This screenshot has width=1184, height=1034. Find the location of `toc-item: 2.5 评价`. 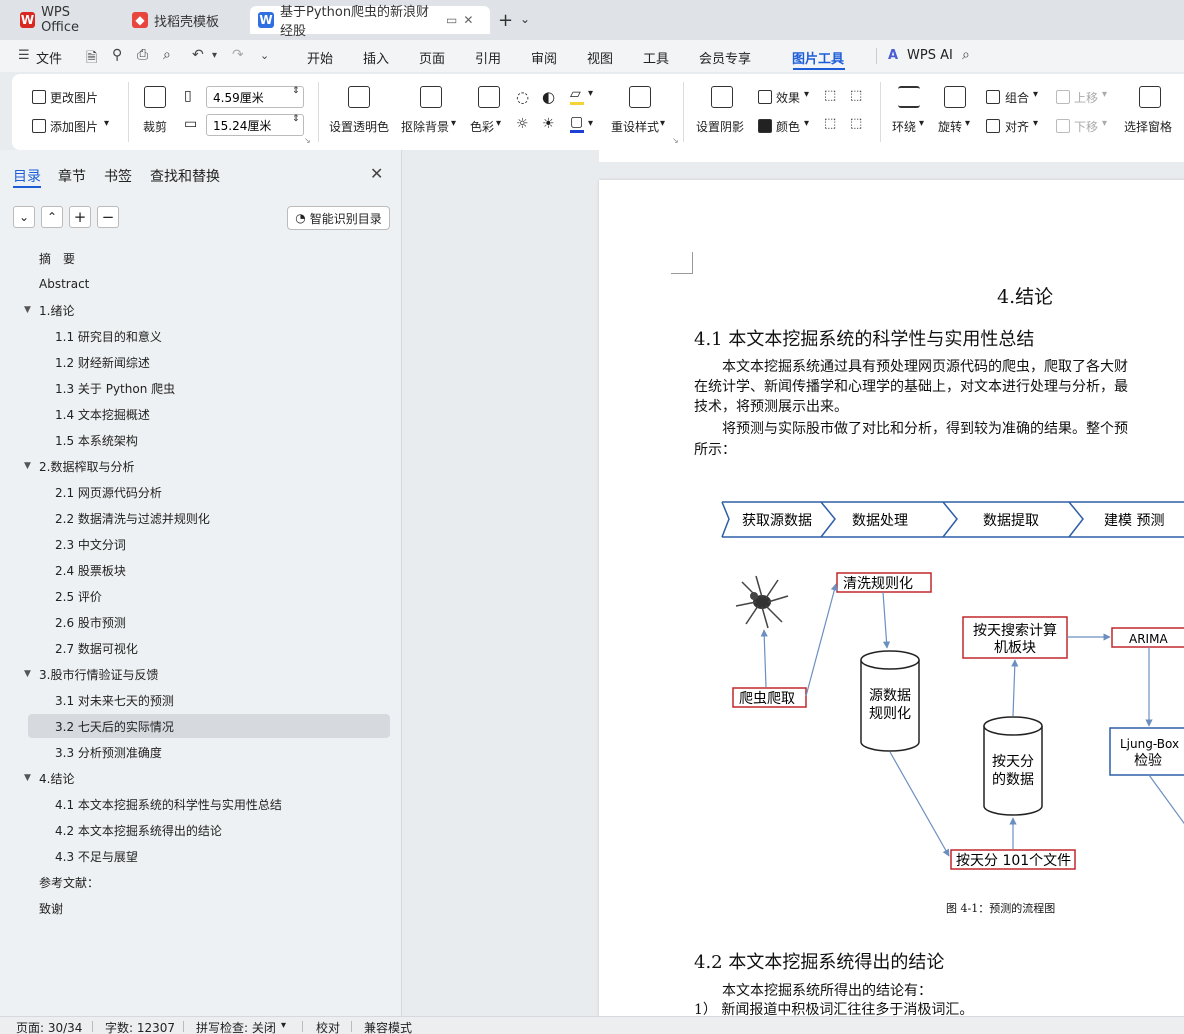

toc-item: 2.5 评价 is located at coordinates (201, 596).